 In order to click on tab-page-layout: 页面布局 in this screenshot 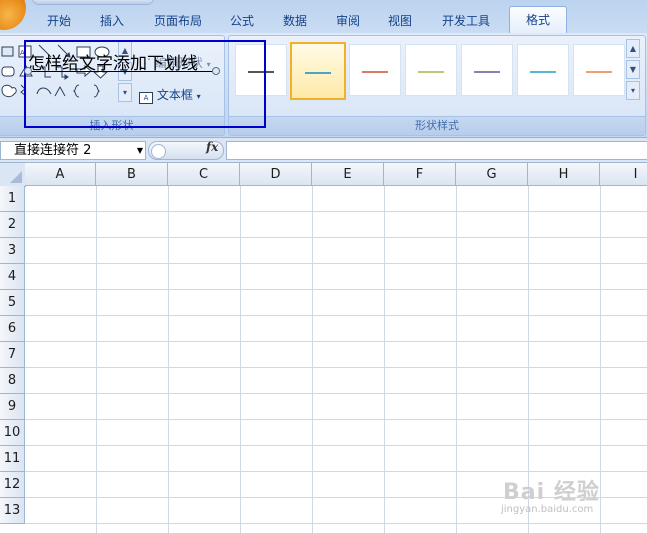, I will do `click(178, 21)`.